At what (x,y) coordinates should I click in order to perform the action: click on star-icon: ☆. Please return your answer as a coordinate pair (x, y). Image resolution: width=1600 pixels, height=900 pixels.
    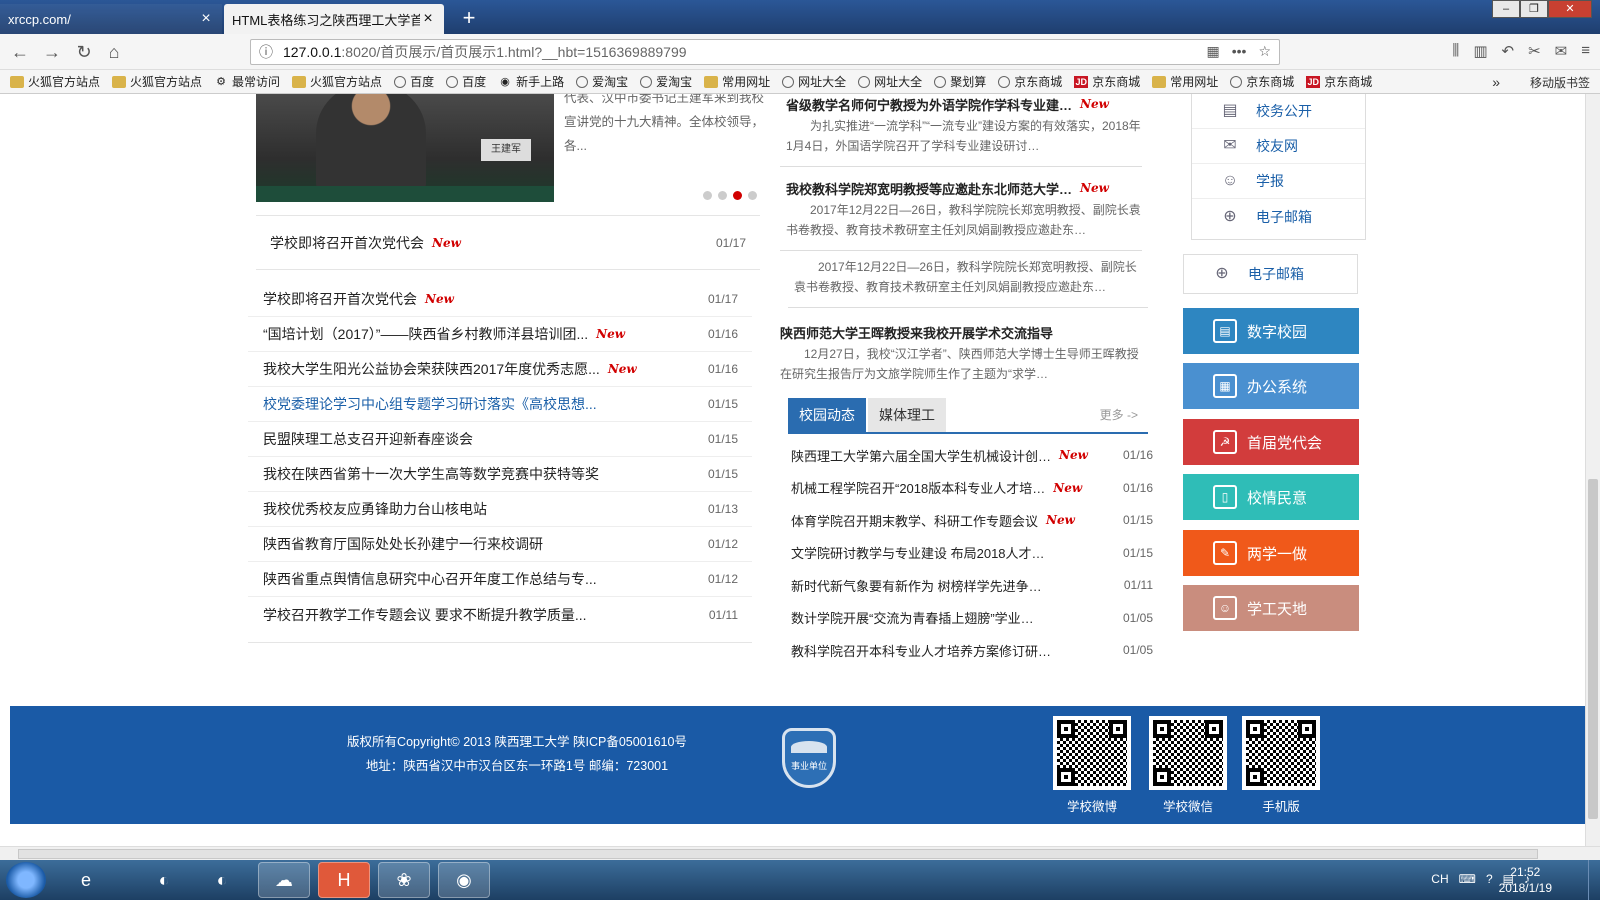
    Looking at the image, I should click on (1264, 51).